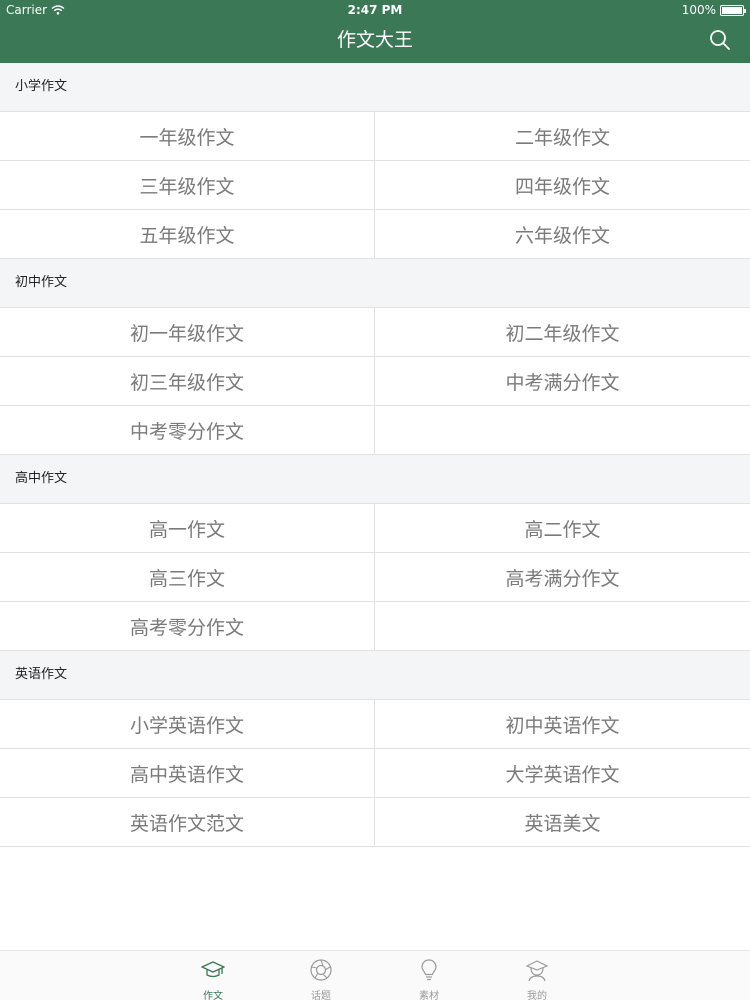 This screenshot has width=750, height=1000. I want to click on search-icon, so click(720, 40).